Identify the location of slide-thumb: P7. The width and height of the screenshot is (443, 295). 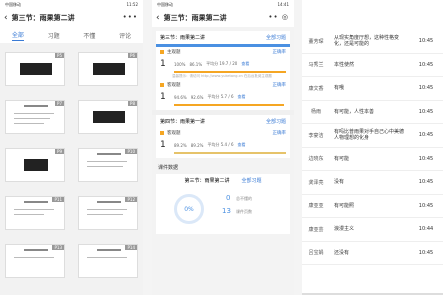
(35, 117).